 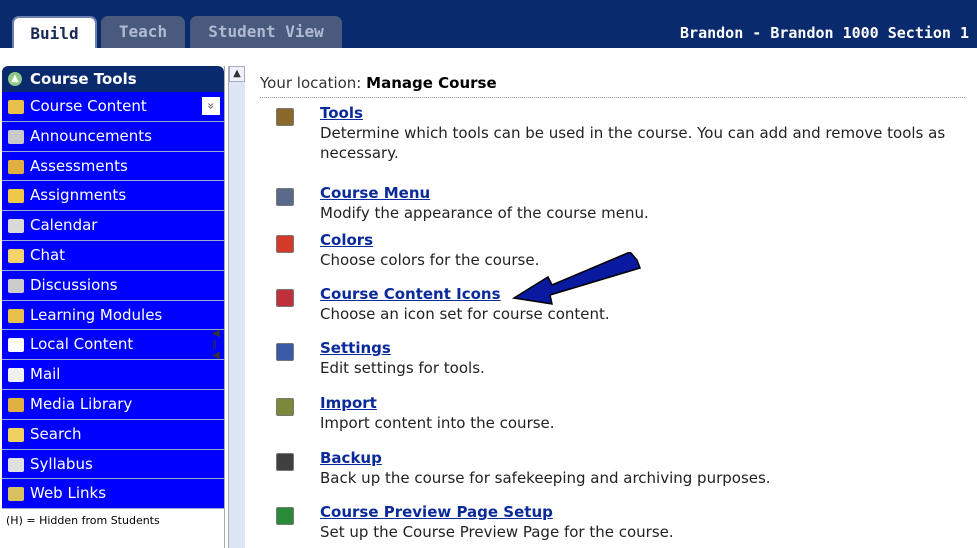 I want to click on sidebar-item-announcements: Announcements, so click(x=113, y=136).